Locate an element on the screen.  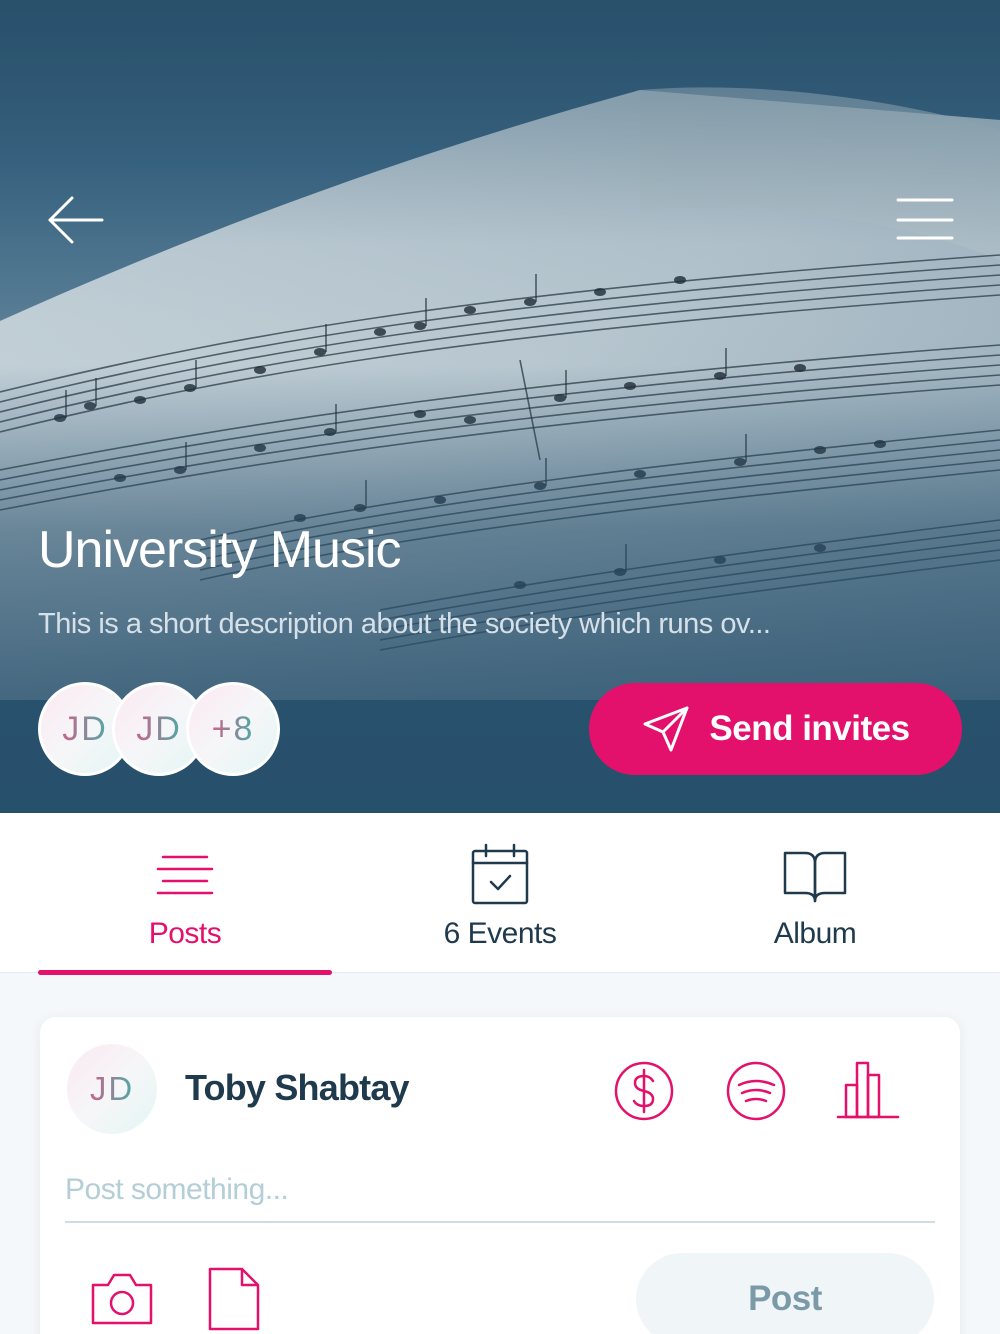
avatar: JD is located at coordinates (112, 1089).